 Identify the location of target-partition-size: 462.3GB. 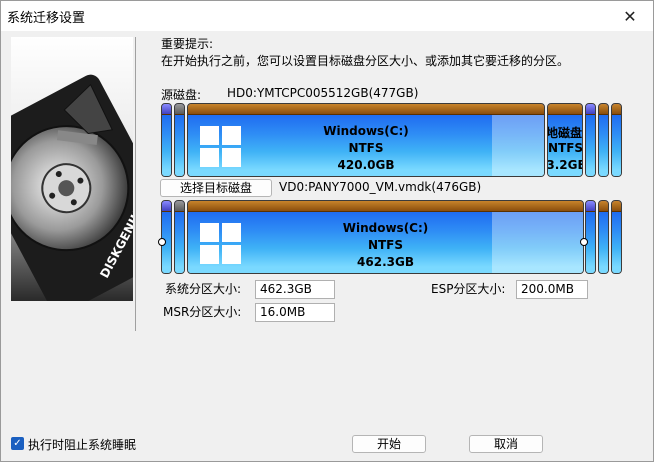
(385, 262).